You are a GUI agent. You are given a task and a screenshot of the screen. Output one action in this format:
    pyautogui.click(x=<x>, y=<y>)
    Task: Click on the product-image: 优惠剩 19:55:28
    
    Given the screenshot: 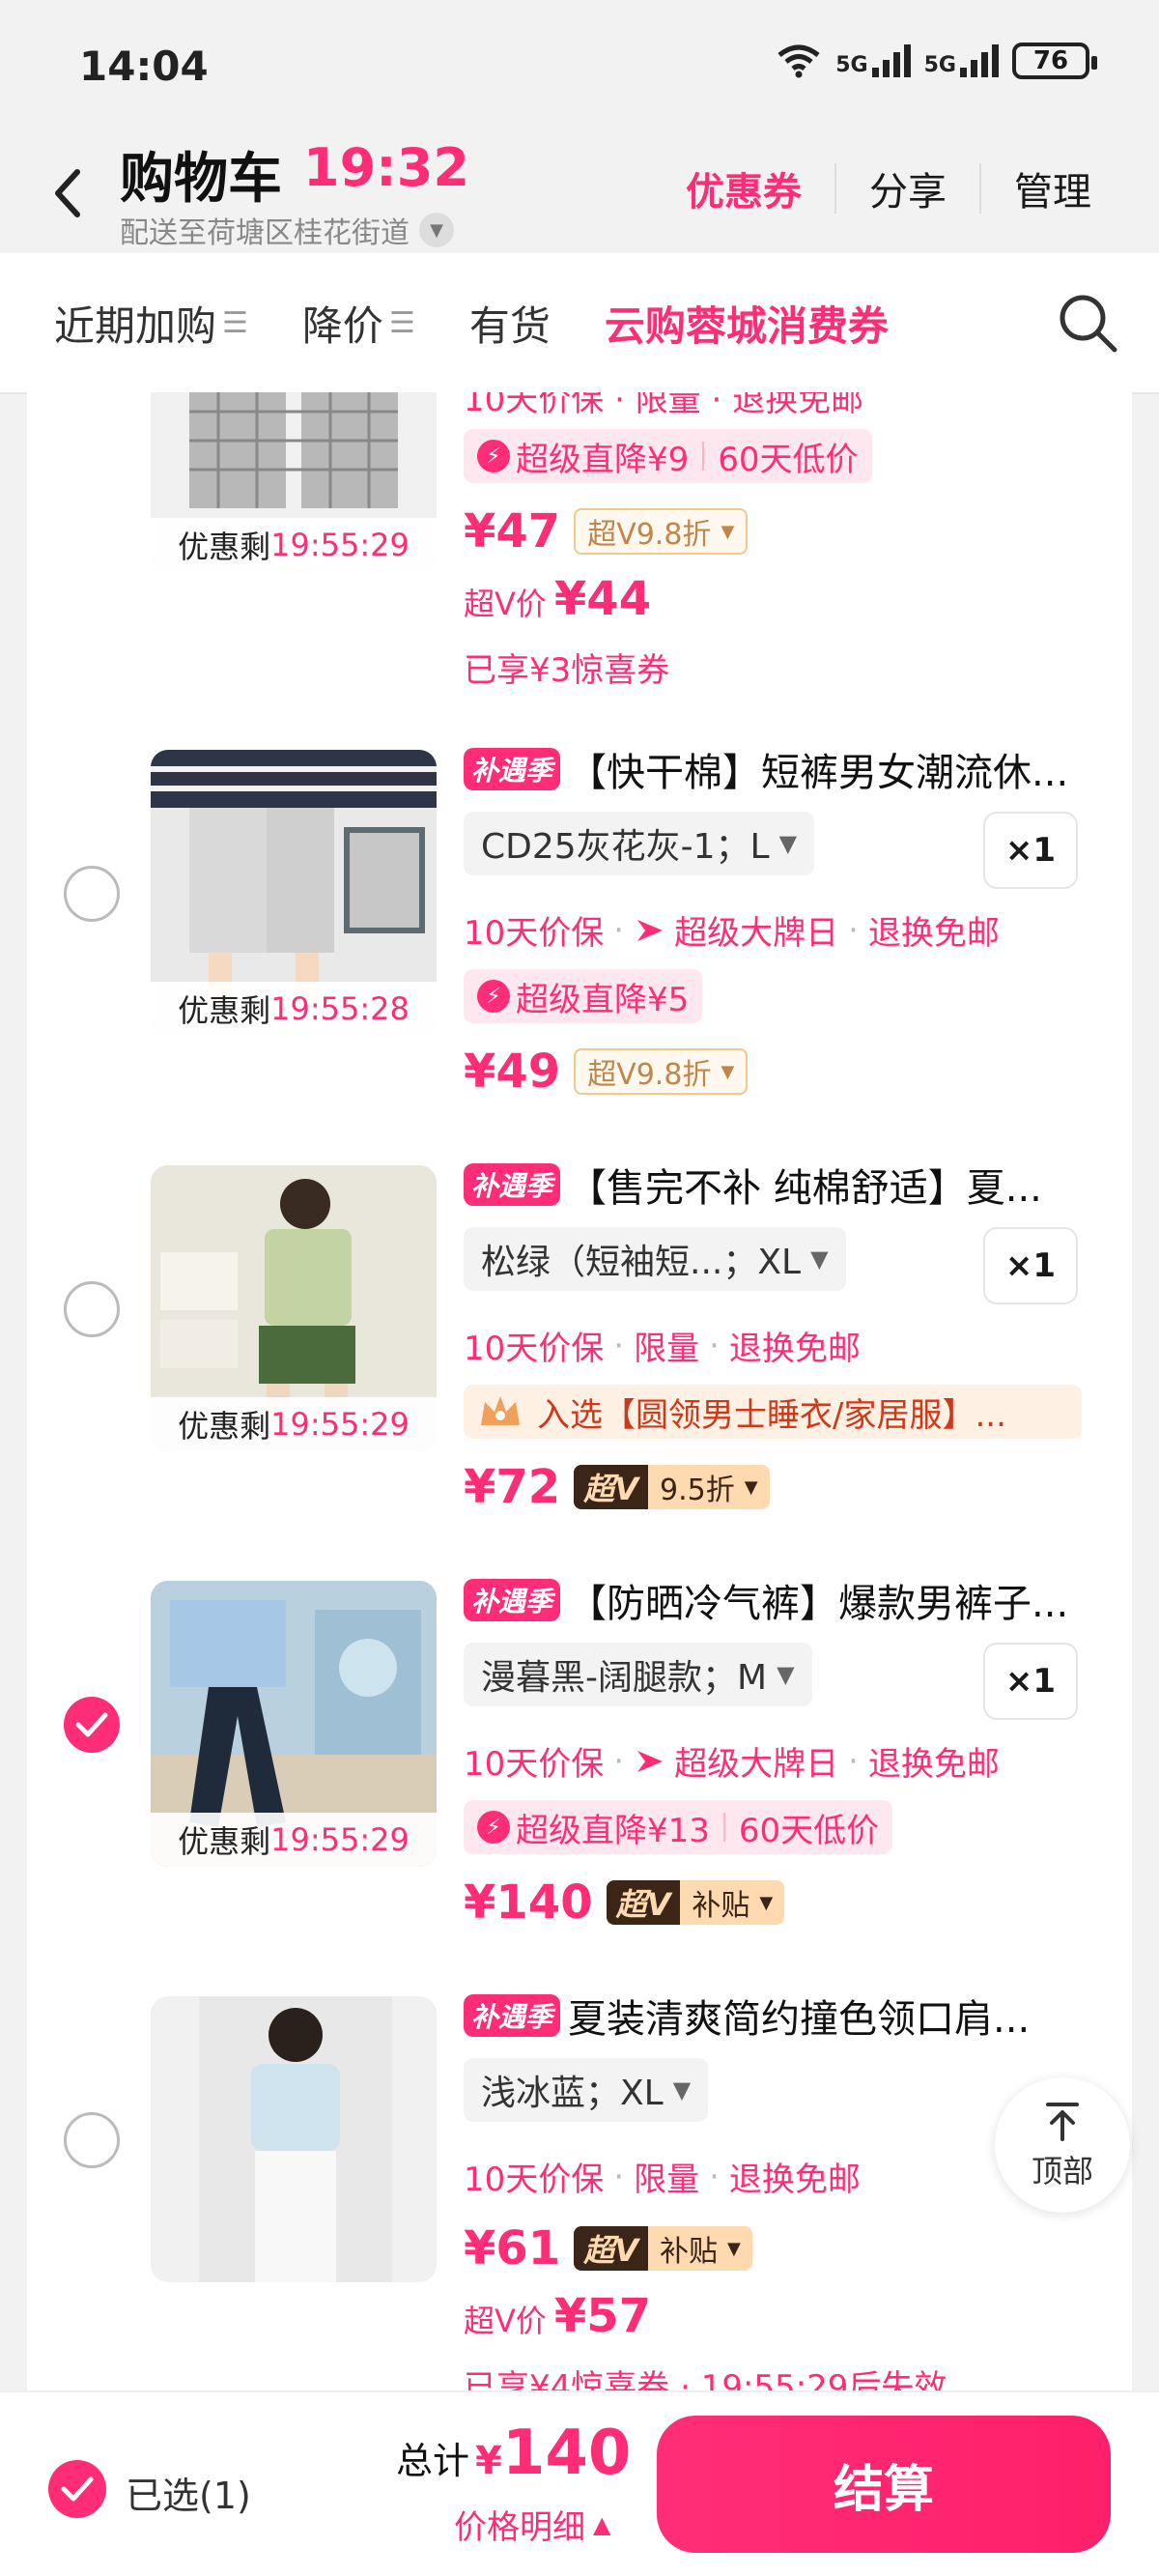 What is the action you would take?
    pyautogui.click(x=294, y=893)
    